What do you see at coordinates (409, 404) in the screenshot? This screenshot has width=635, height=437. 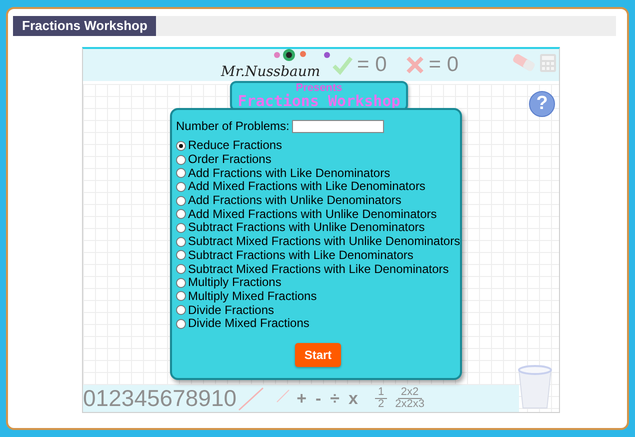 I see `denominator: 2x2x3` at bounding box center [409, 404].